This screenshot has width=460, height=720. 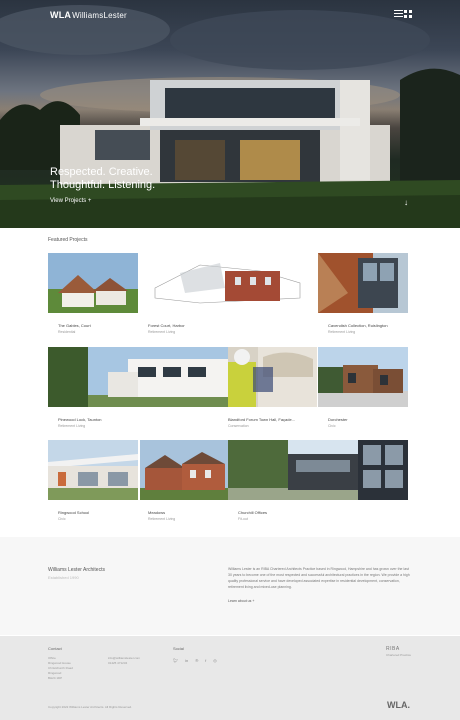 I want to click on project-card: Ringwood School Civic, so click(x=93, y=485).